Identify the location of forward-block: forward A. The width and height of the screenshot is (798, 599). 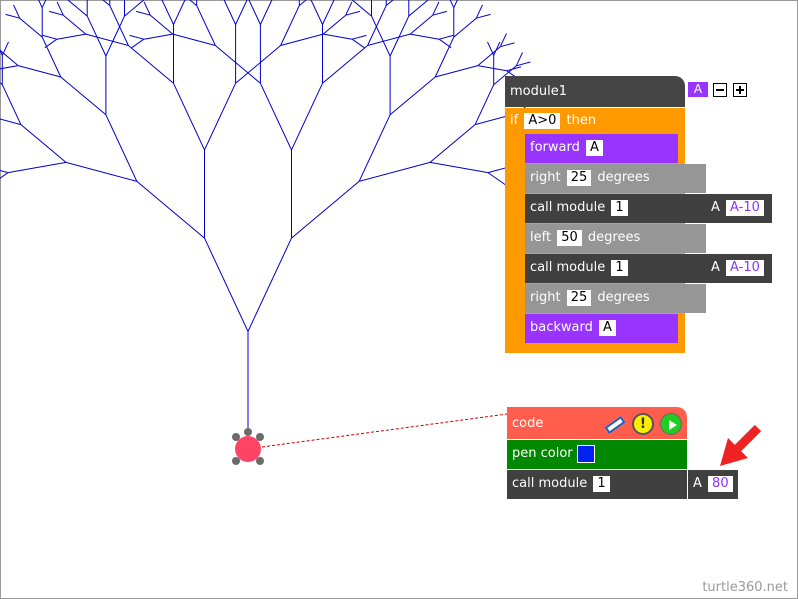
(601, 148).